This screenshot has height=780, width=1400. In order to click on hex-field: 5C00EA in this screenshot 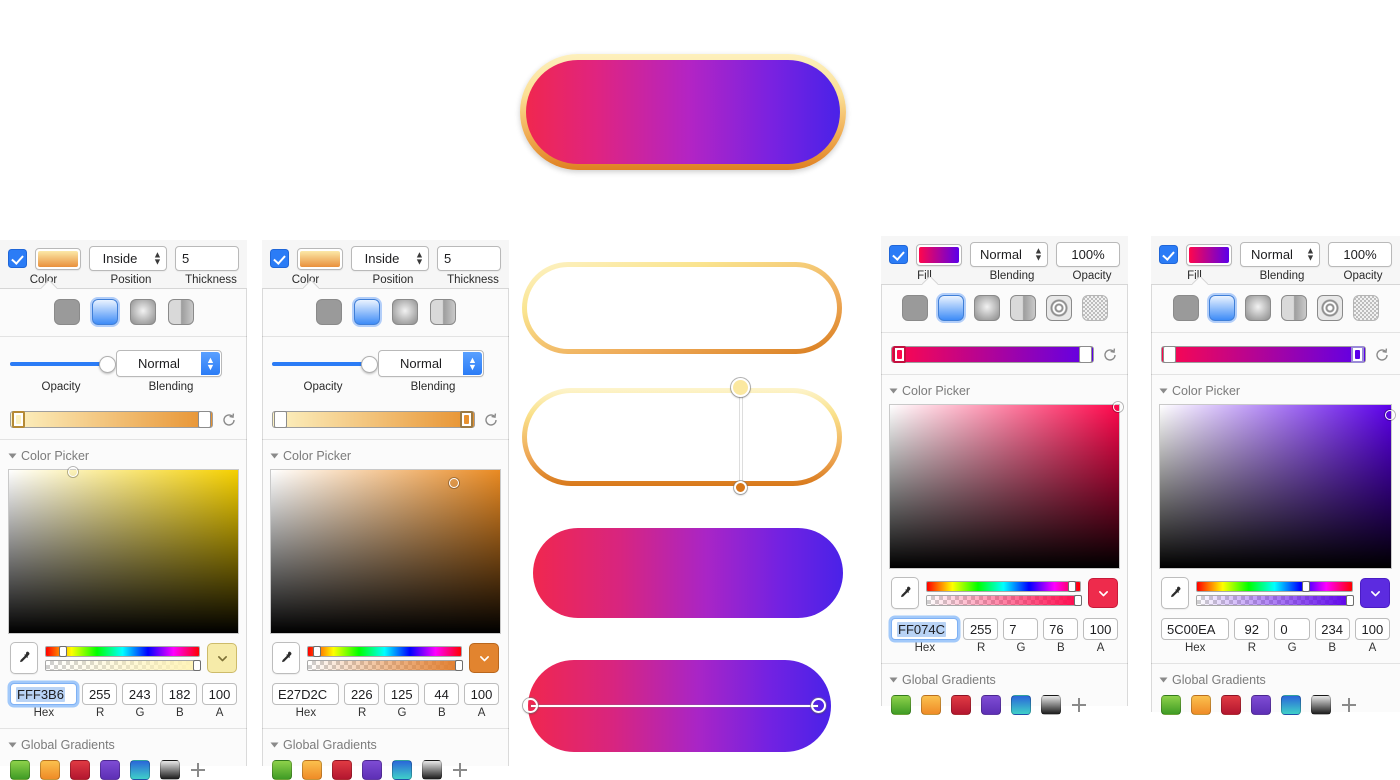, I will do `click(1195, 629)`.